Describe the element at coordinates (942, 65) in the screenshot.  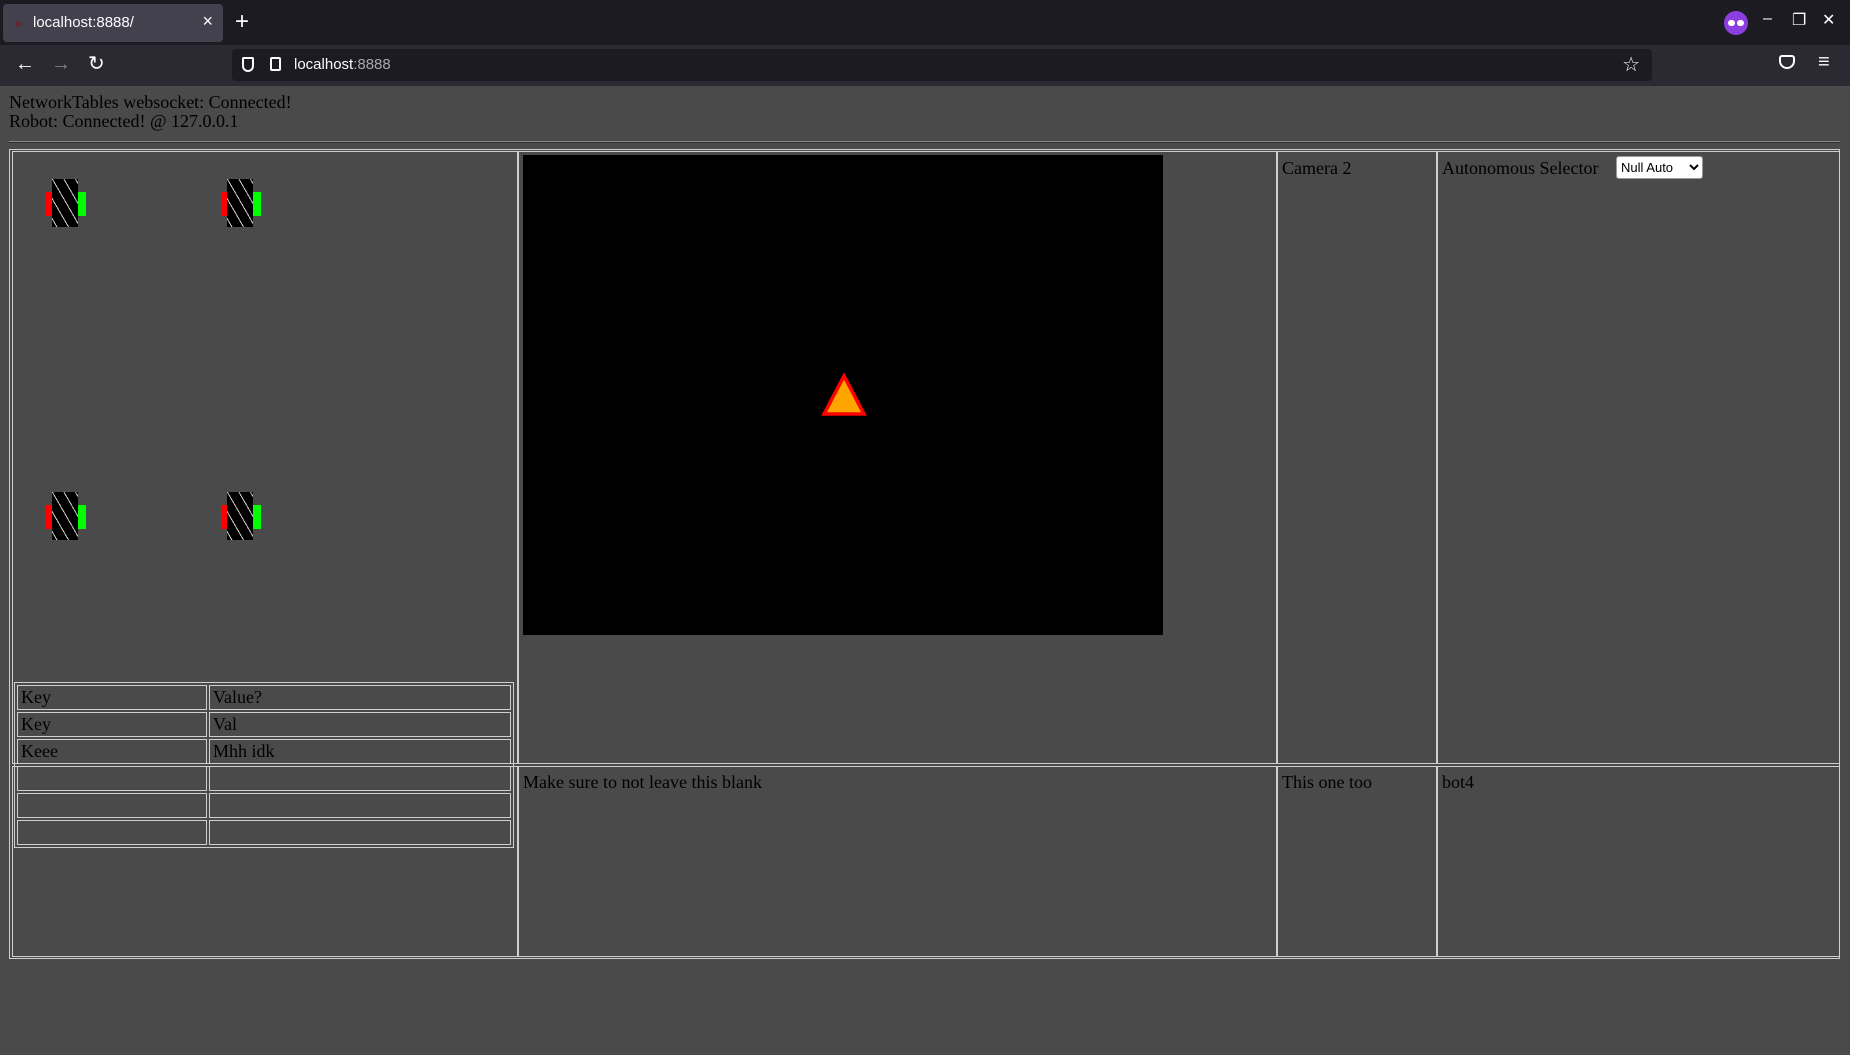
I see `url-bar: localhost:8888 ☆` at that location.